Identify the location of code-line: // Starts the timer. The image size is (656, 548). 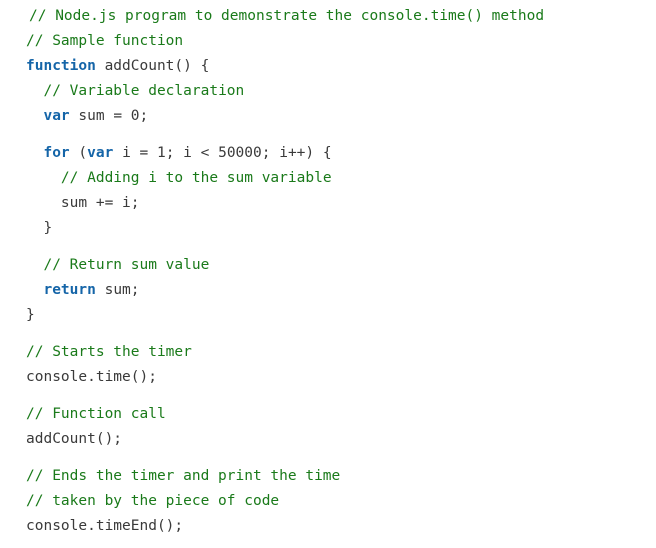
(328, 352).